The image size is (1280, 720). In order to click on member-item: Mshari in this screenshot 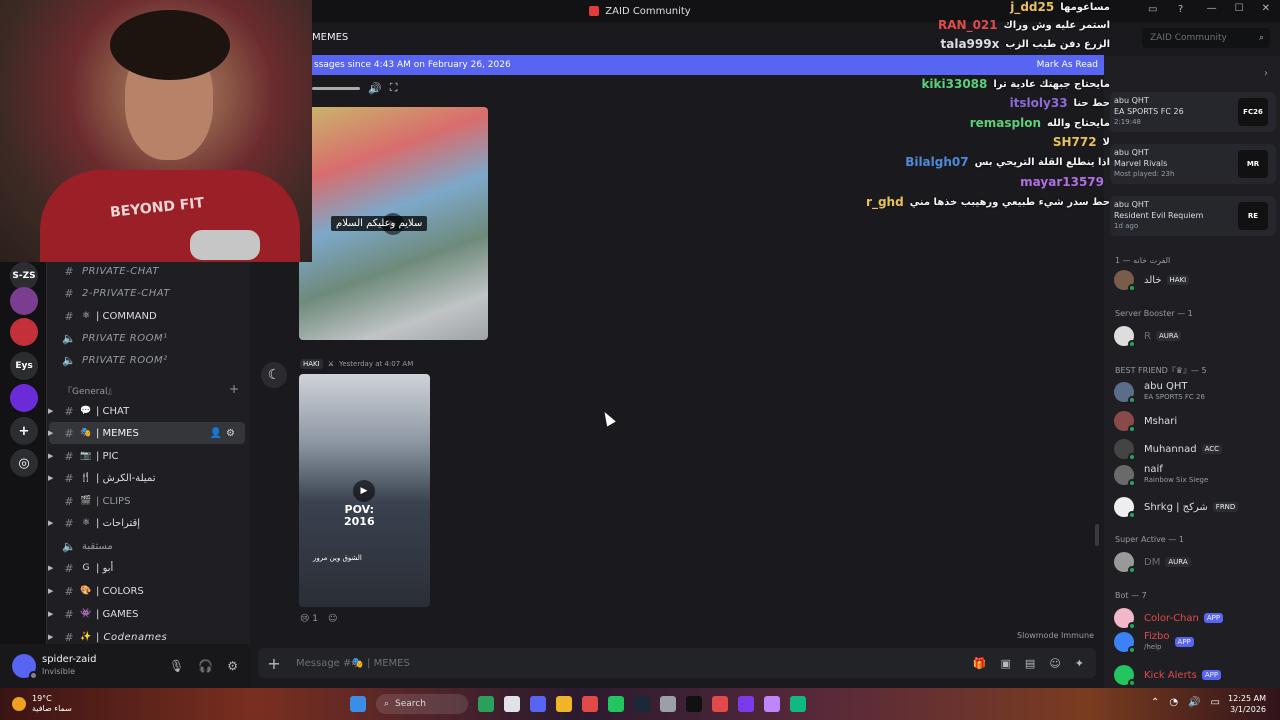, I will do `click(1194, 421)`.